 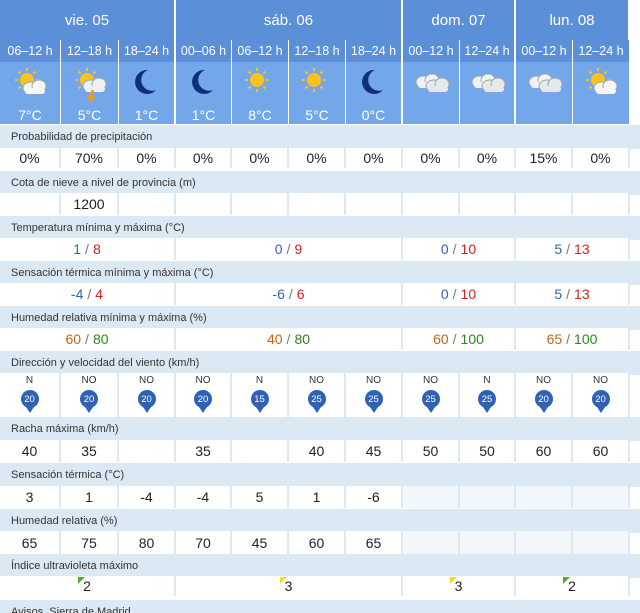 I want to click on time-slot: 06–12 h, so click(x=260, y=51).